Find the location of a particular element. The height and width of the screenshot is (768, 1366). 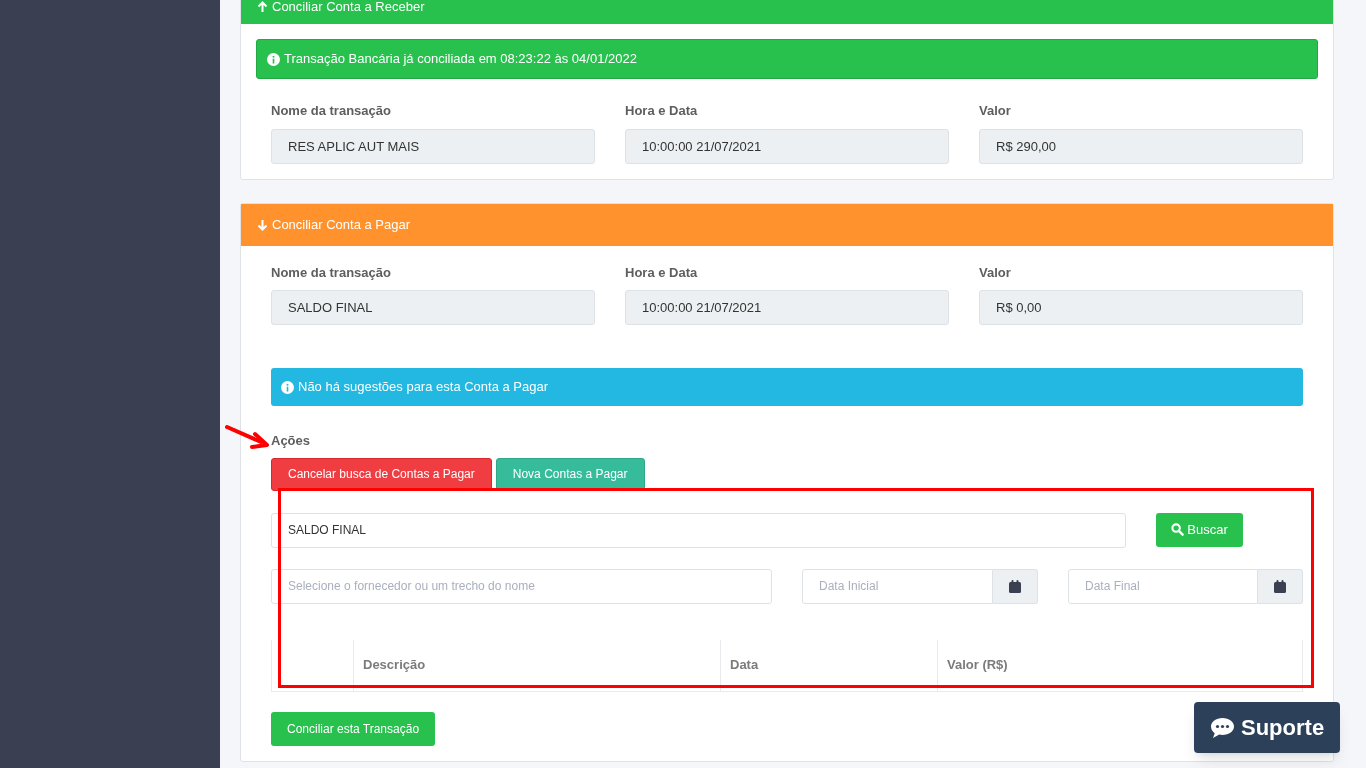

chat-icon is located at coordinates (1222, 727).